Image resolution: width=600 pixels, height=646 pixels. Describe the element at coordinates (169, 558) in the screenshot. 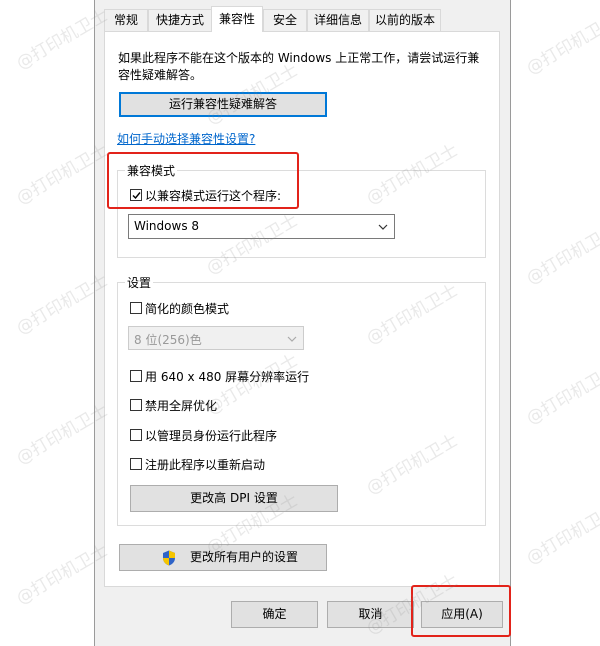

I see `uac-shield-icon` at that location.